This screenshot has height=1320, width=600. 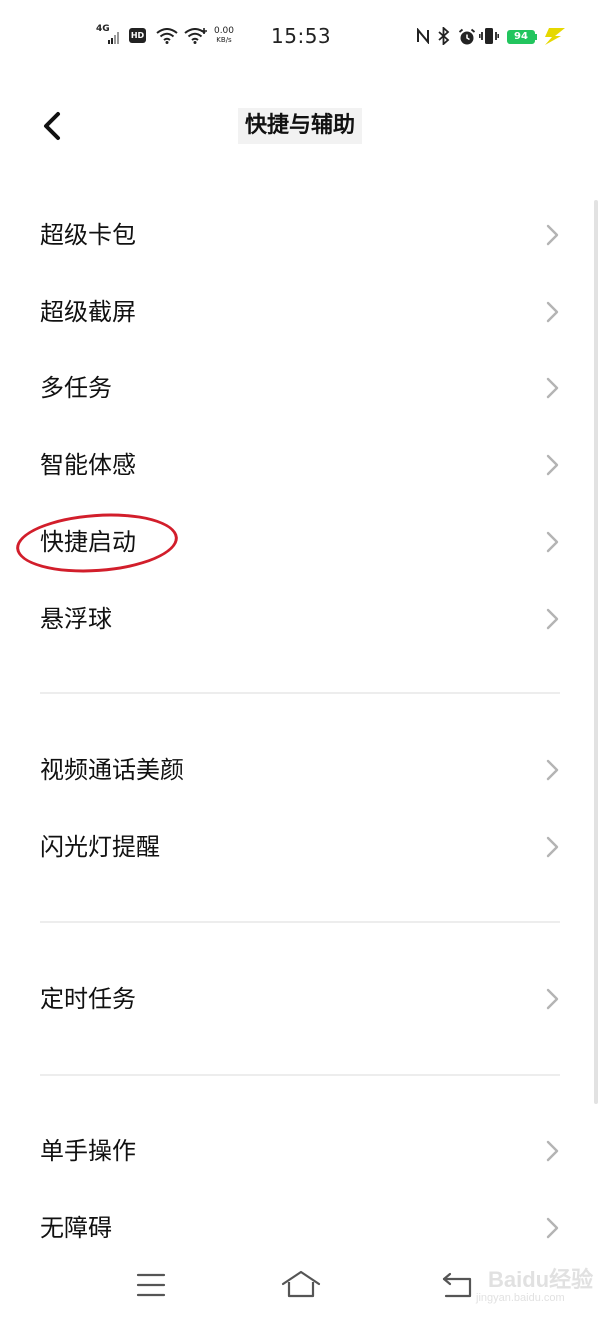 What do you see at coordinates (300, 465) in the screenshot?
I see `list-item-smart-motion: 智能体感` at bounding box center [300, 465].